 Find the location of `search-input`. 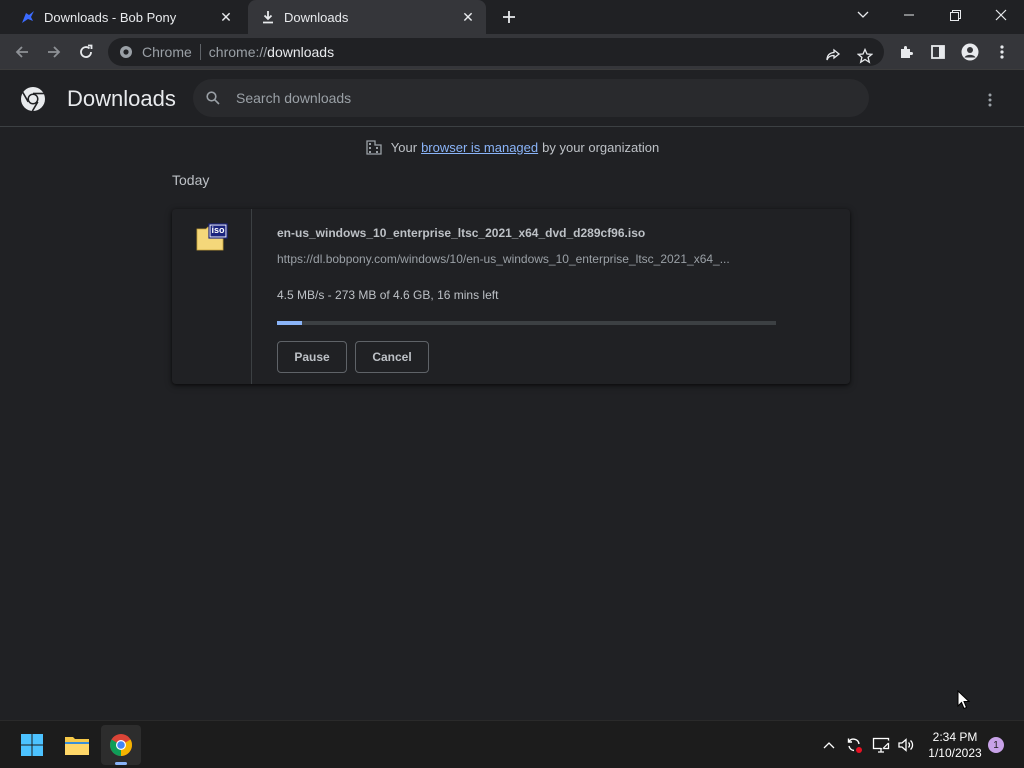

search-input is located at coordinates (536, 98).